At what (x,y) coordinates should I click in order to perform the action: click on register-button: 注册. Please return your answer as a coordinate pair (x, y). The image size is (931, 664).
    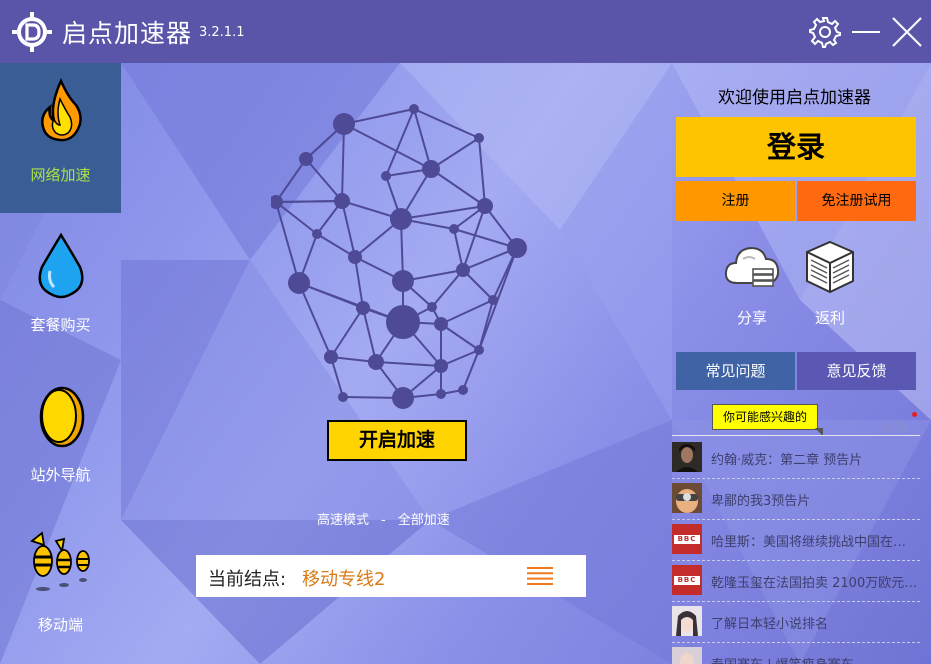
    Looking at the image, I should click on (735, 201).